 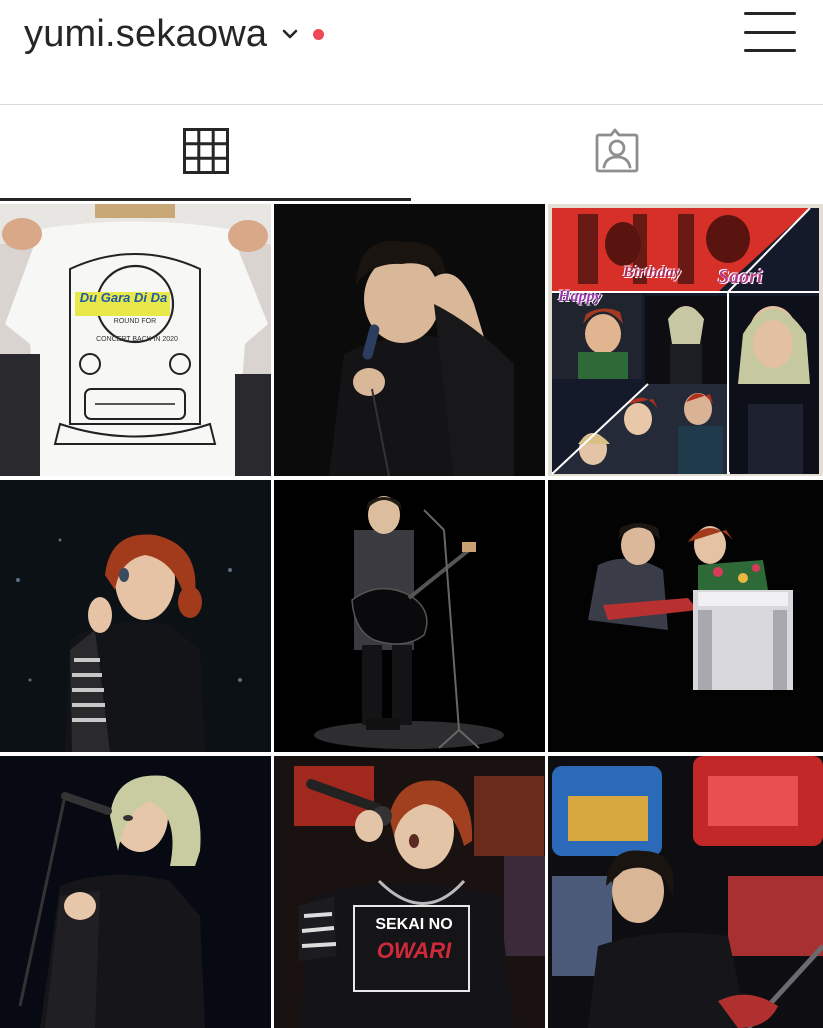 I want to click on post-thumbnail-screens-guitarist, so click(x=685, y=892).